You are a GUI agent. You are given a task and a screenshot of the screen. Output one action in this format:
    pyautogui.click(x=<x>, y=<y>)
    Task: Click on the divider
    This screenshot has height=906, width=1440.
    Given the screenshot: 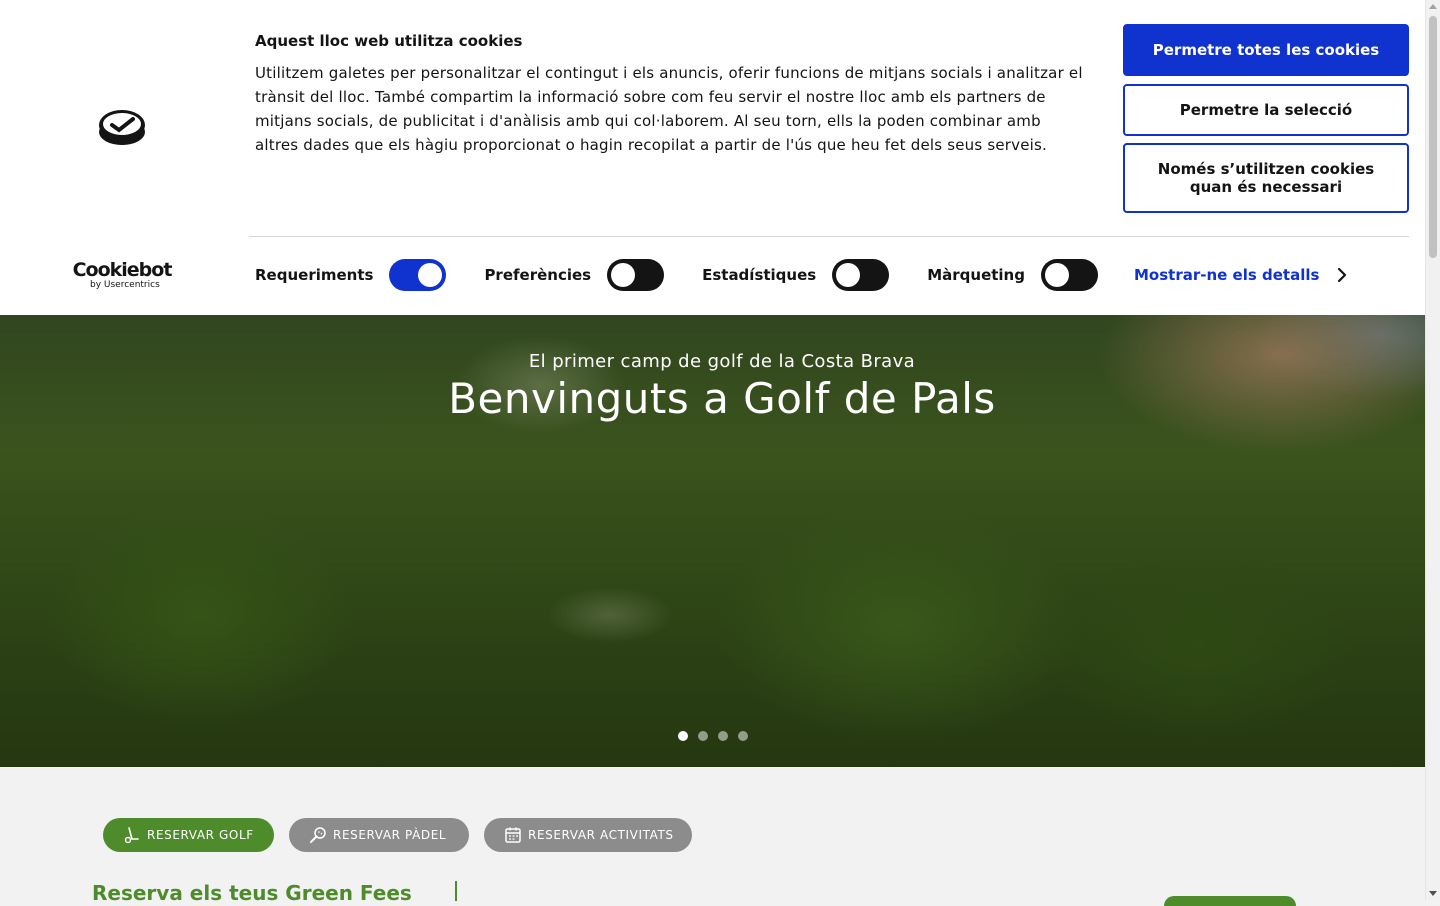 What is the action you would take?
    pyautogui.click(x=829, y=236)
    